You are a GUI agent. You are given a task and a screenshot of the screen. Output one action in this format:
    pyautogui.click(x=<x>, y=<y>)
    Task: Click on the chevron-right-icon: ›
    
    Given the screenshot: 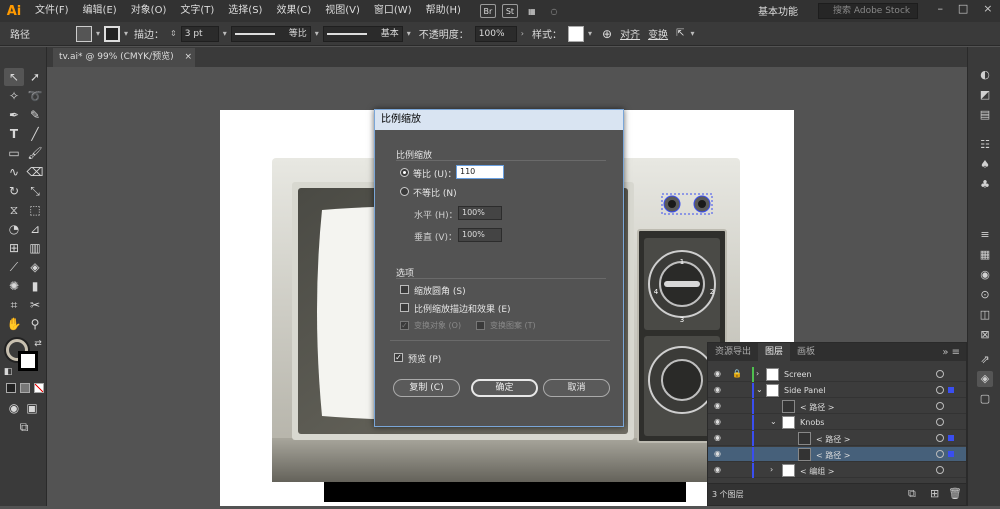 What is the action you would take?
    pyautogui.click(x=522, y=33)
    